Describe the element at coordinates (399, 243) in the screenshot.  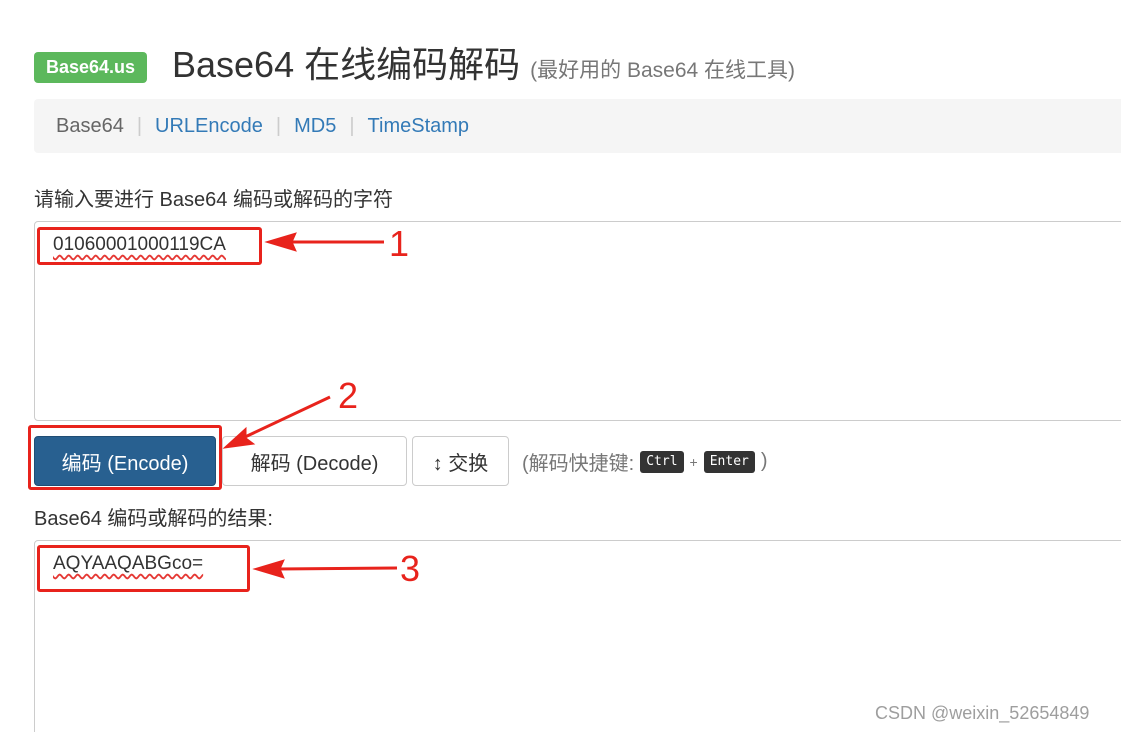
I see `annotation-number-1: 1` at that location.